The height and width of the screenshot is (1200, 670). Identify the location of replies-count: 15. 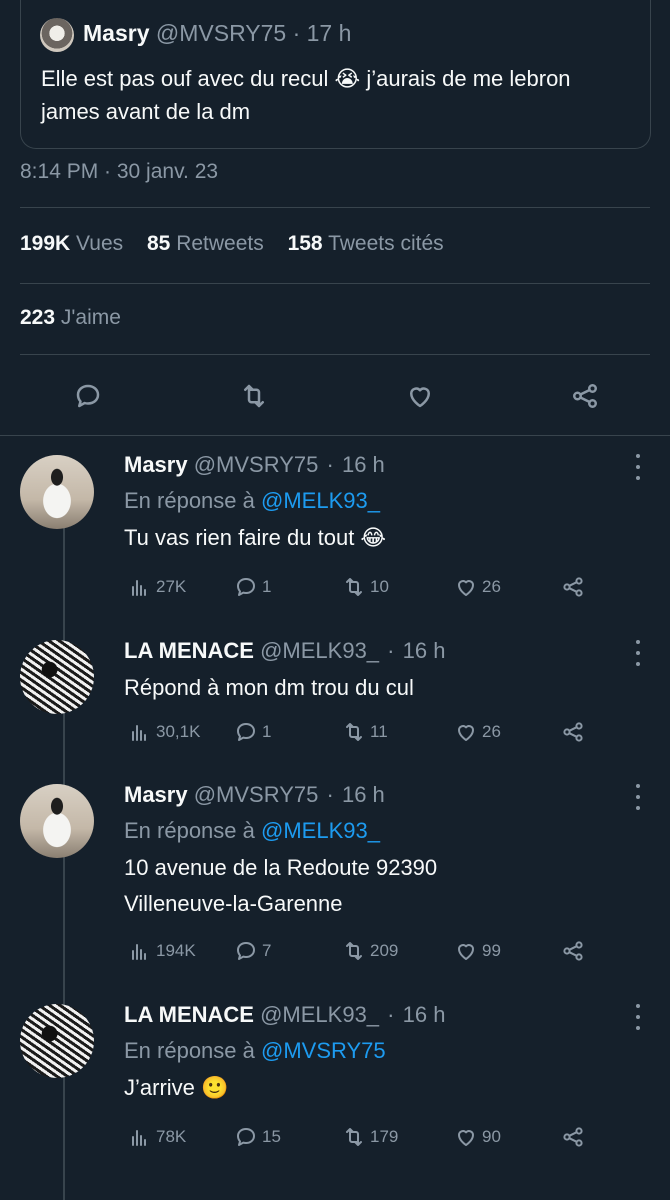
(271, 1136).